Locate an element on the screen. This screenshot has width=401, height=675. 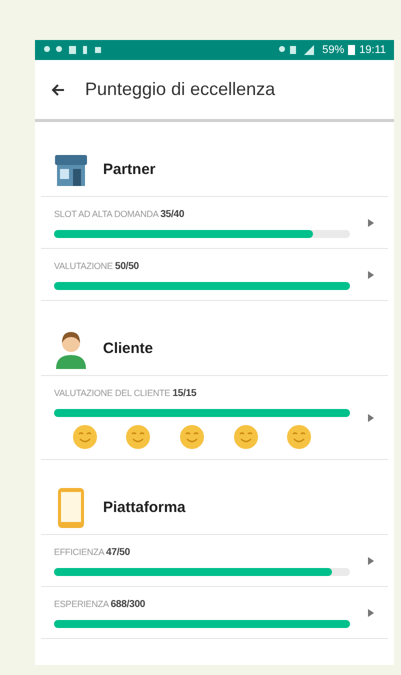
clock-time: 19:11 is located at coordinates (372, 50).